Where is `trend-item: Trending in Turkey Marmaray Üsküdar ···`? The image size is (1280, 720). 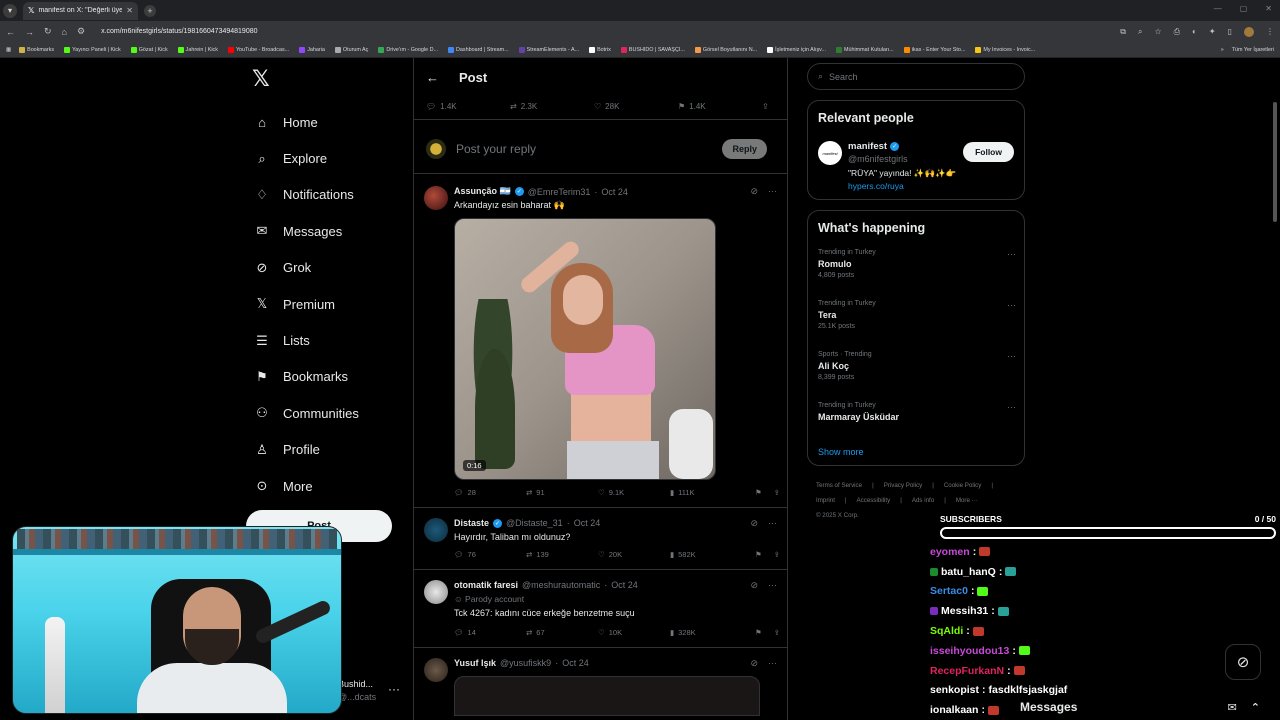 trend-item: Trending in Turkey Marmaray Üsküdar ··· is located at coordinates (917, 413).